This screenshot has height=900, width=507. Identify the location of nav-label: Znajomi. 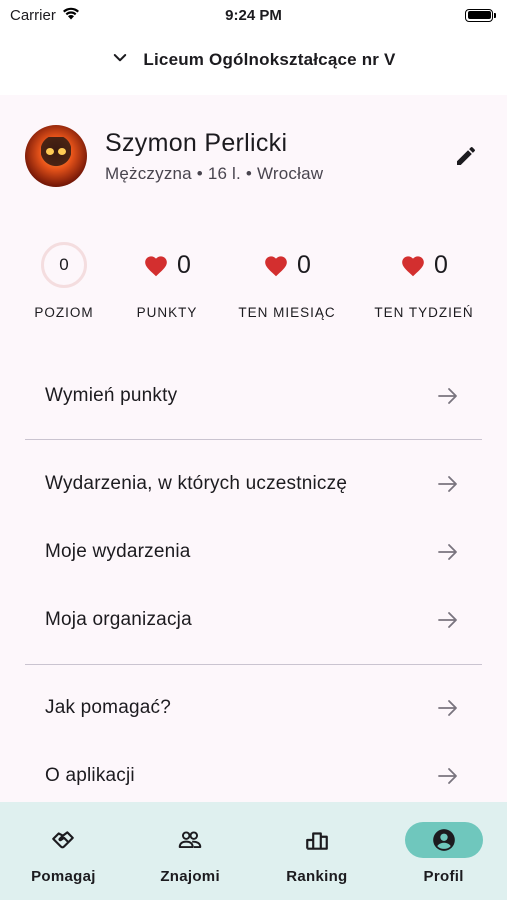
(190, 876).